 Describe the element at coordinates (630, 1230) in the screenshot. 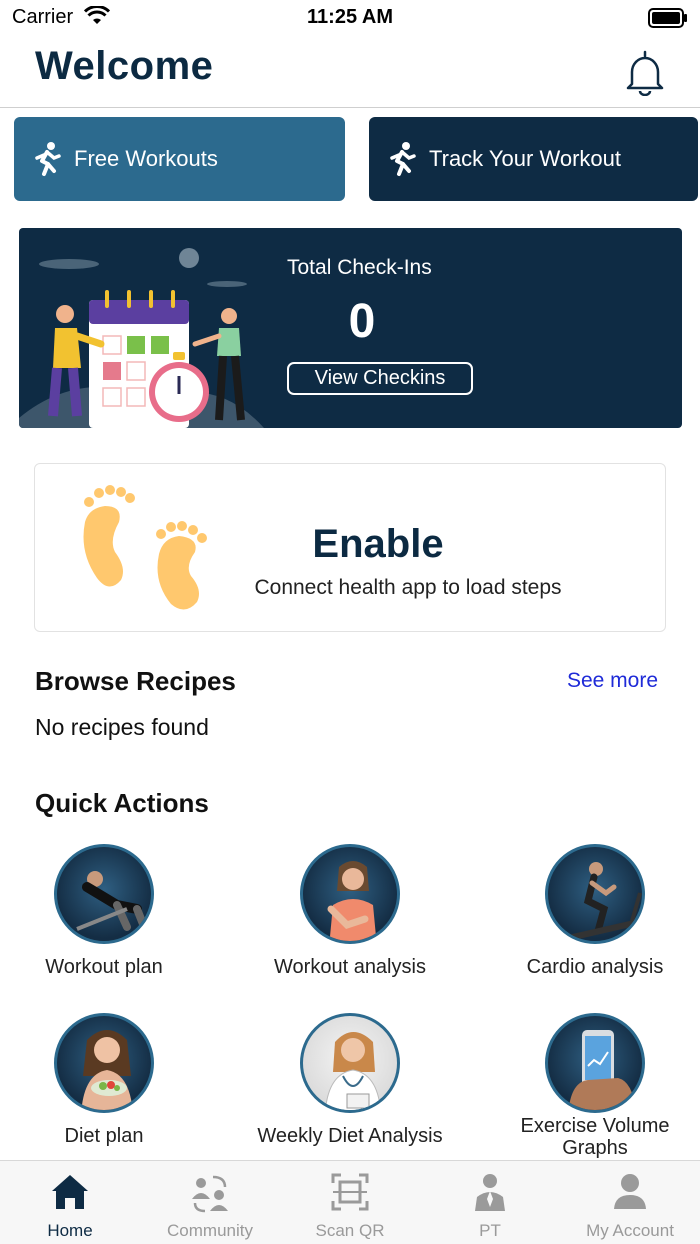

I see `tab-my-account-label: My Account` at that location.